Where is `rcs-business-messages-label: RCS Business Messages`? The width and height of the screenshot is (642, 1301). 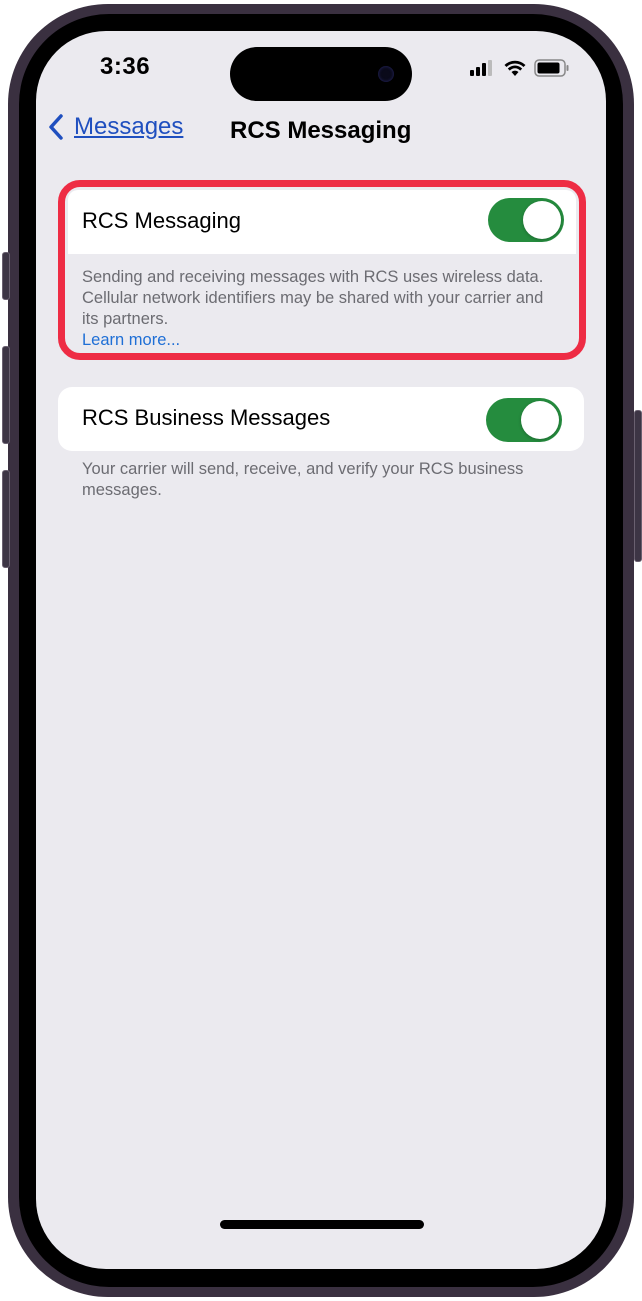
rcs-business-messages-label: RCS Business Messages is located at coordinates (206, 417).